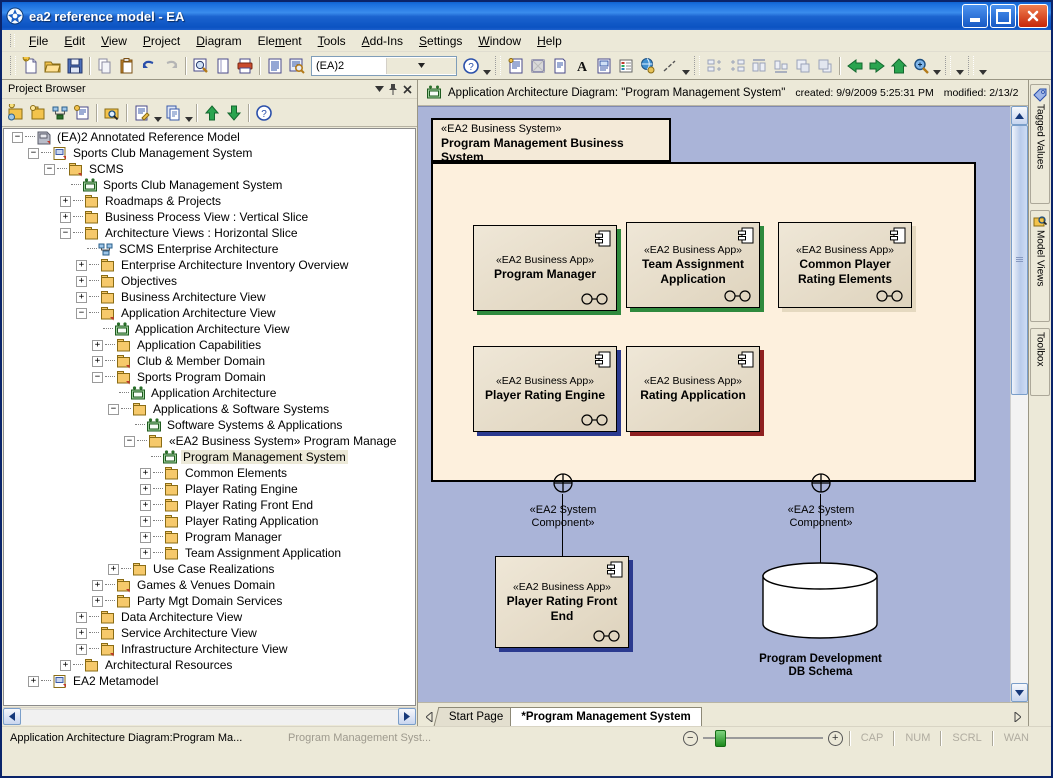 The height and width of the screenshot is (778, 1053). What do you see at coordinates (407, 716) in the screenshot?
I see `scroll-right-button` at bounding box center [407, 716].